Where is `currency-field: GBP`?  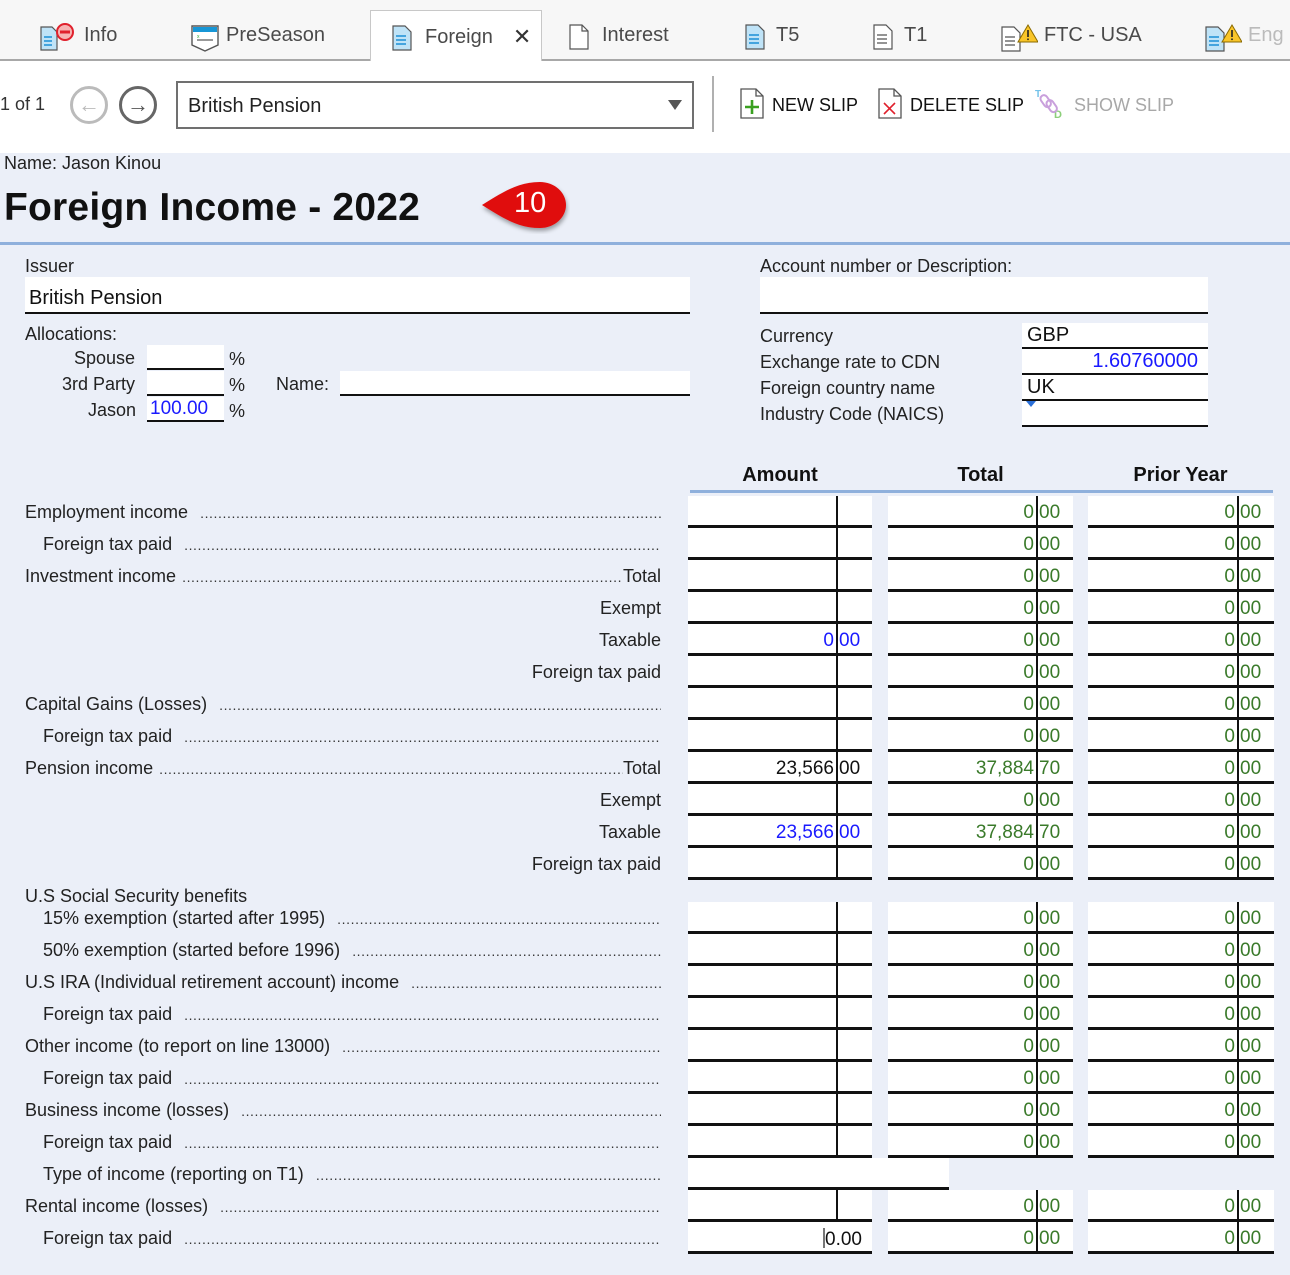 currency-field: GBP is located at coordinates (1115, 336).